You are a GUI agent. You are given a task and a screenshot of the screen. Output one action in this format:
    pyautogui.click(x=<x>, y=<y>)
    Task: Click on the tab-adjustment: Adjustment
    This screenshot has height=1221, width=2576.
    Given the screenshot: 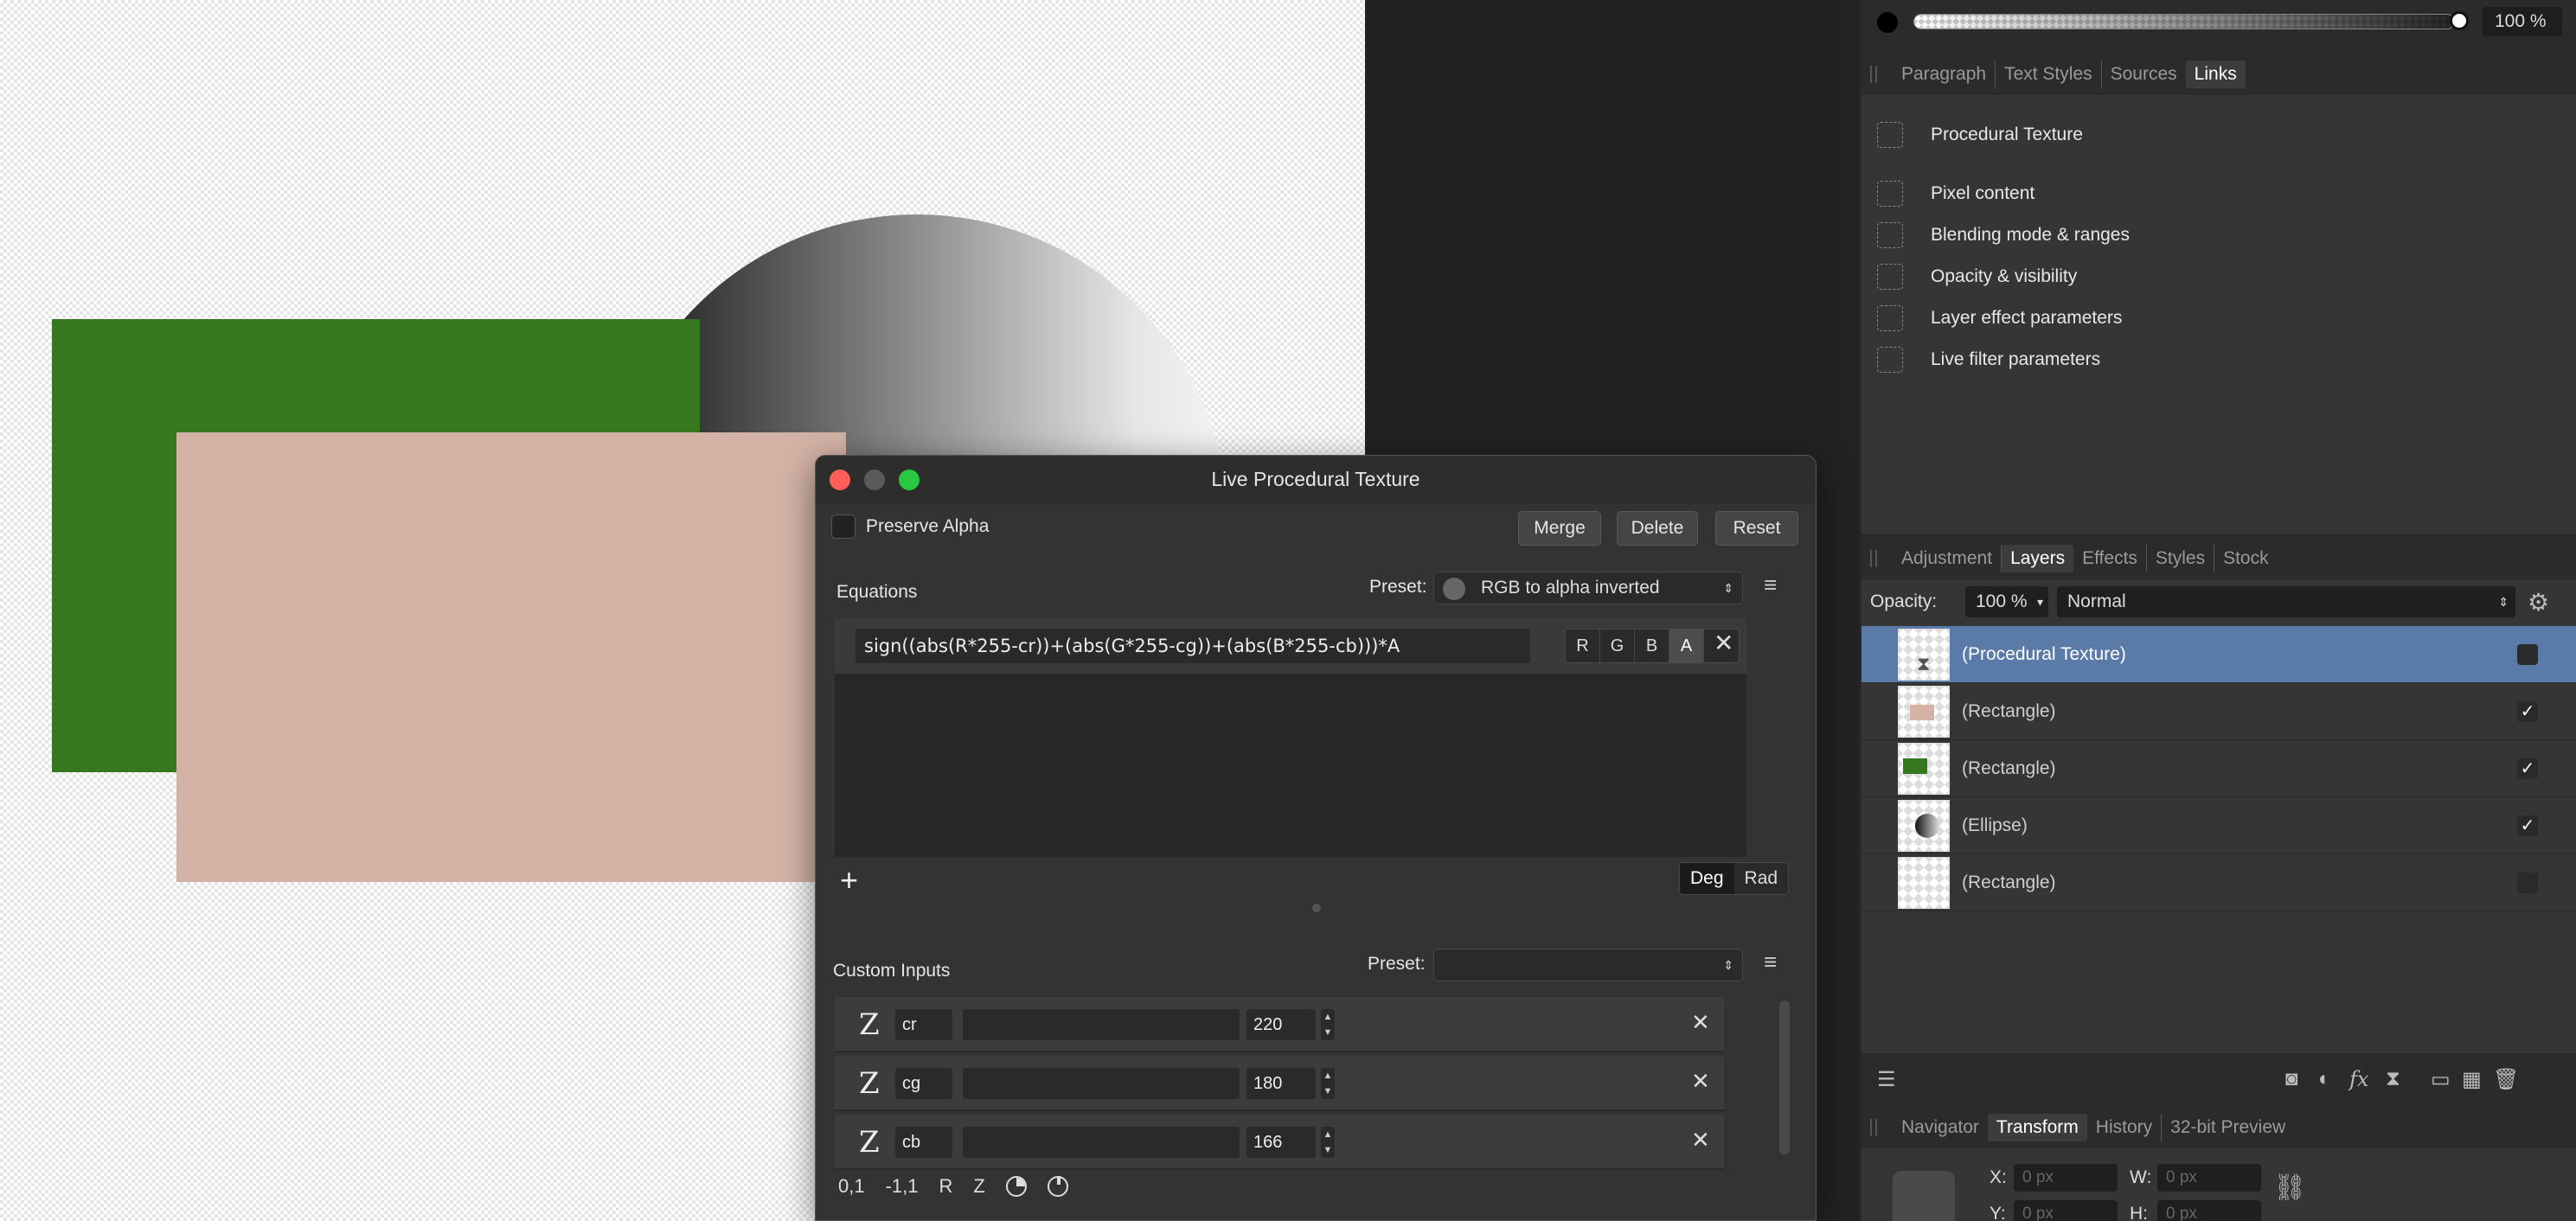 What is the action you would take?
    pyautogui.click(x=1947, y=558)
    